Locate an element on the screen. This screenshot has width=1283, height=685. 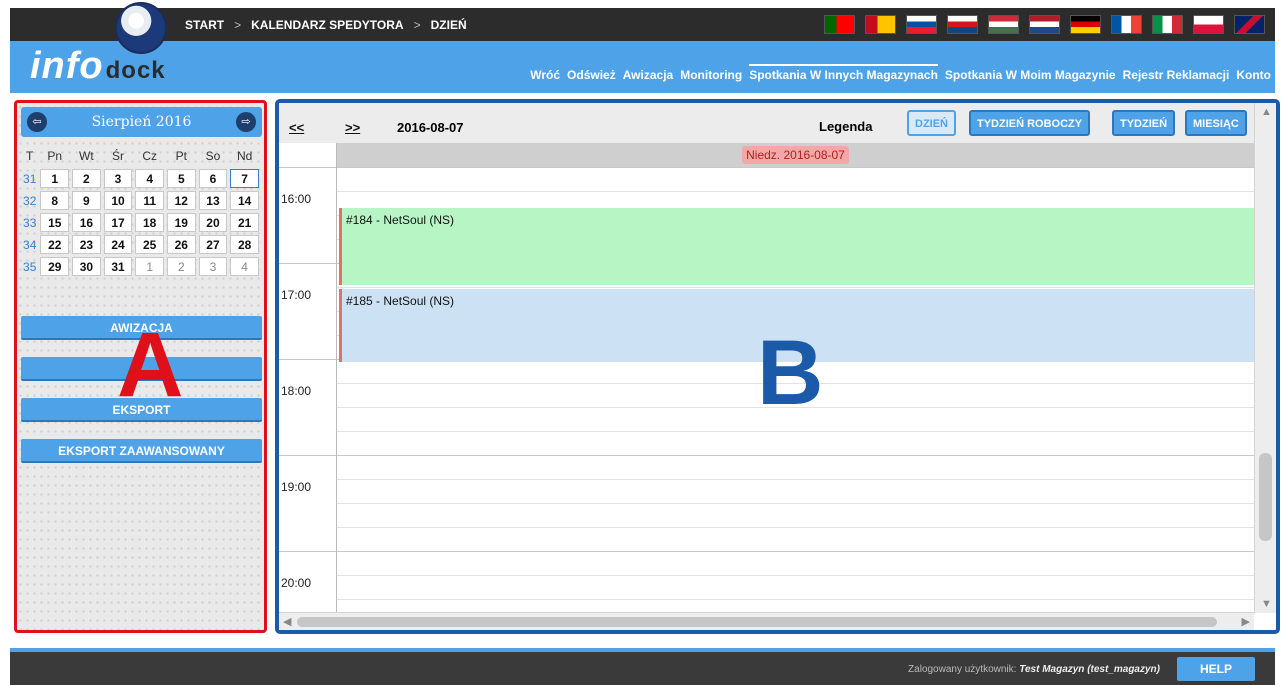
nav-back: Wróć is located at coordinates (545, 75).